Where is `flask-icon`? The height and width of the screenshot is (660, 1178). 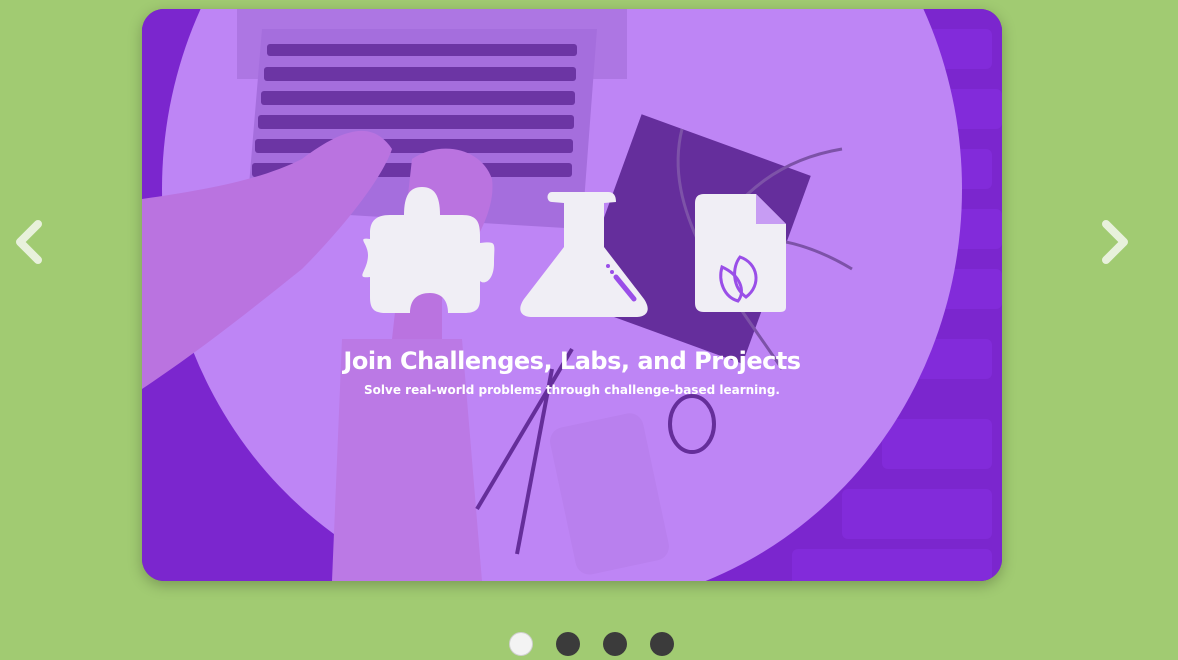 flask-icon is located at coordinates (584, 254).